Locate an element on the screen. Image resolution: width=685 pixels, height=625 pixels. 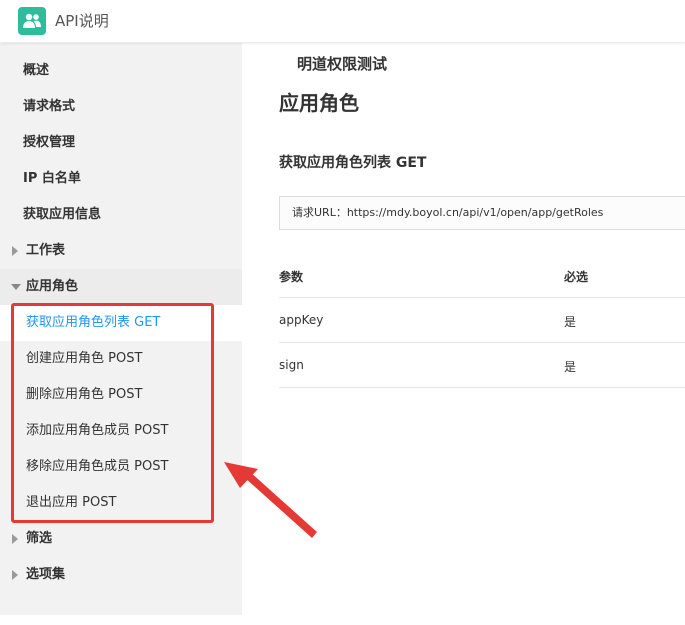
app-title-sub: API说明 is located at coordinates (82, 21).